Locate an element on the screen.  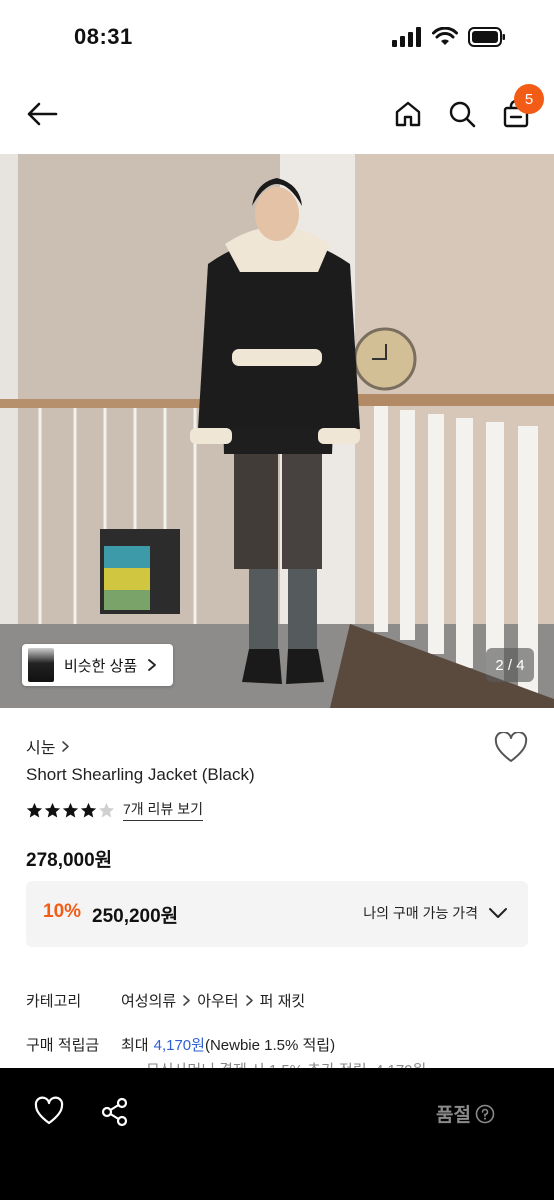
review-link: 7개 리뷰 보기 is located at coordinates (163, 810).